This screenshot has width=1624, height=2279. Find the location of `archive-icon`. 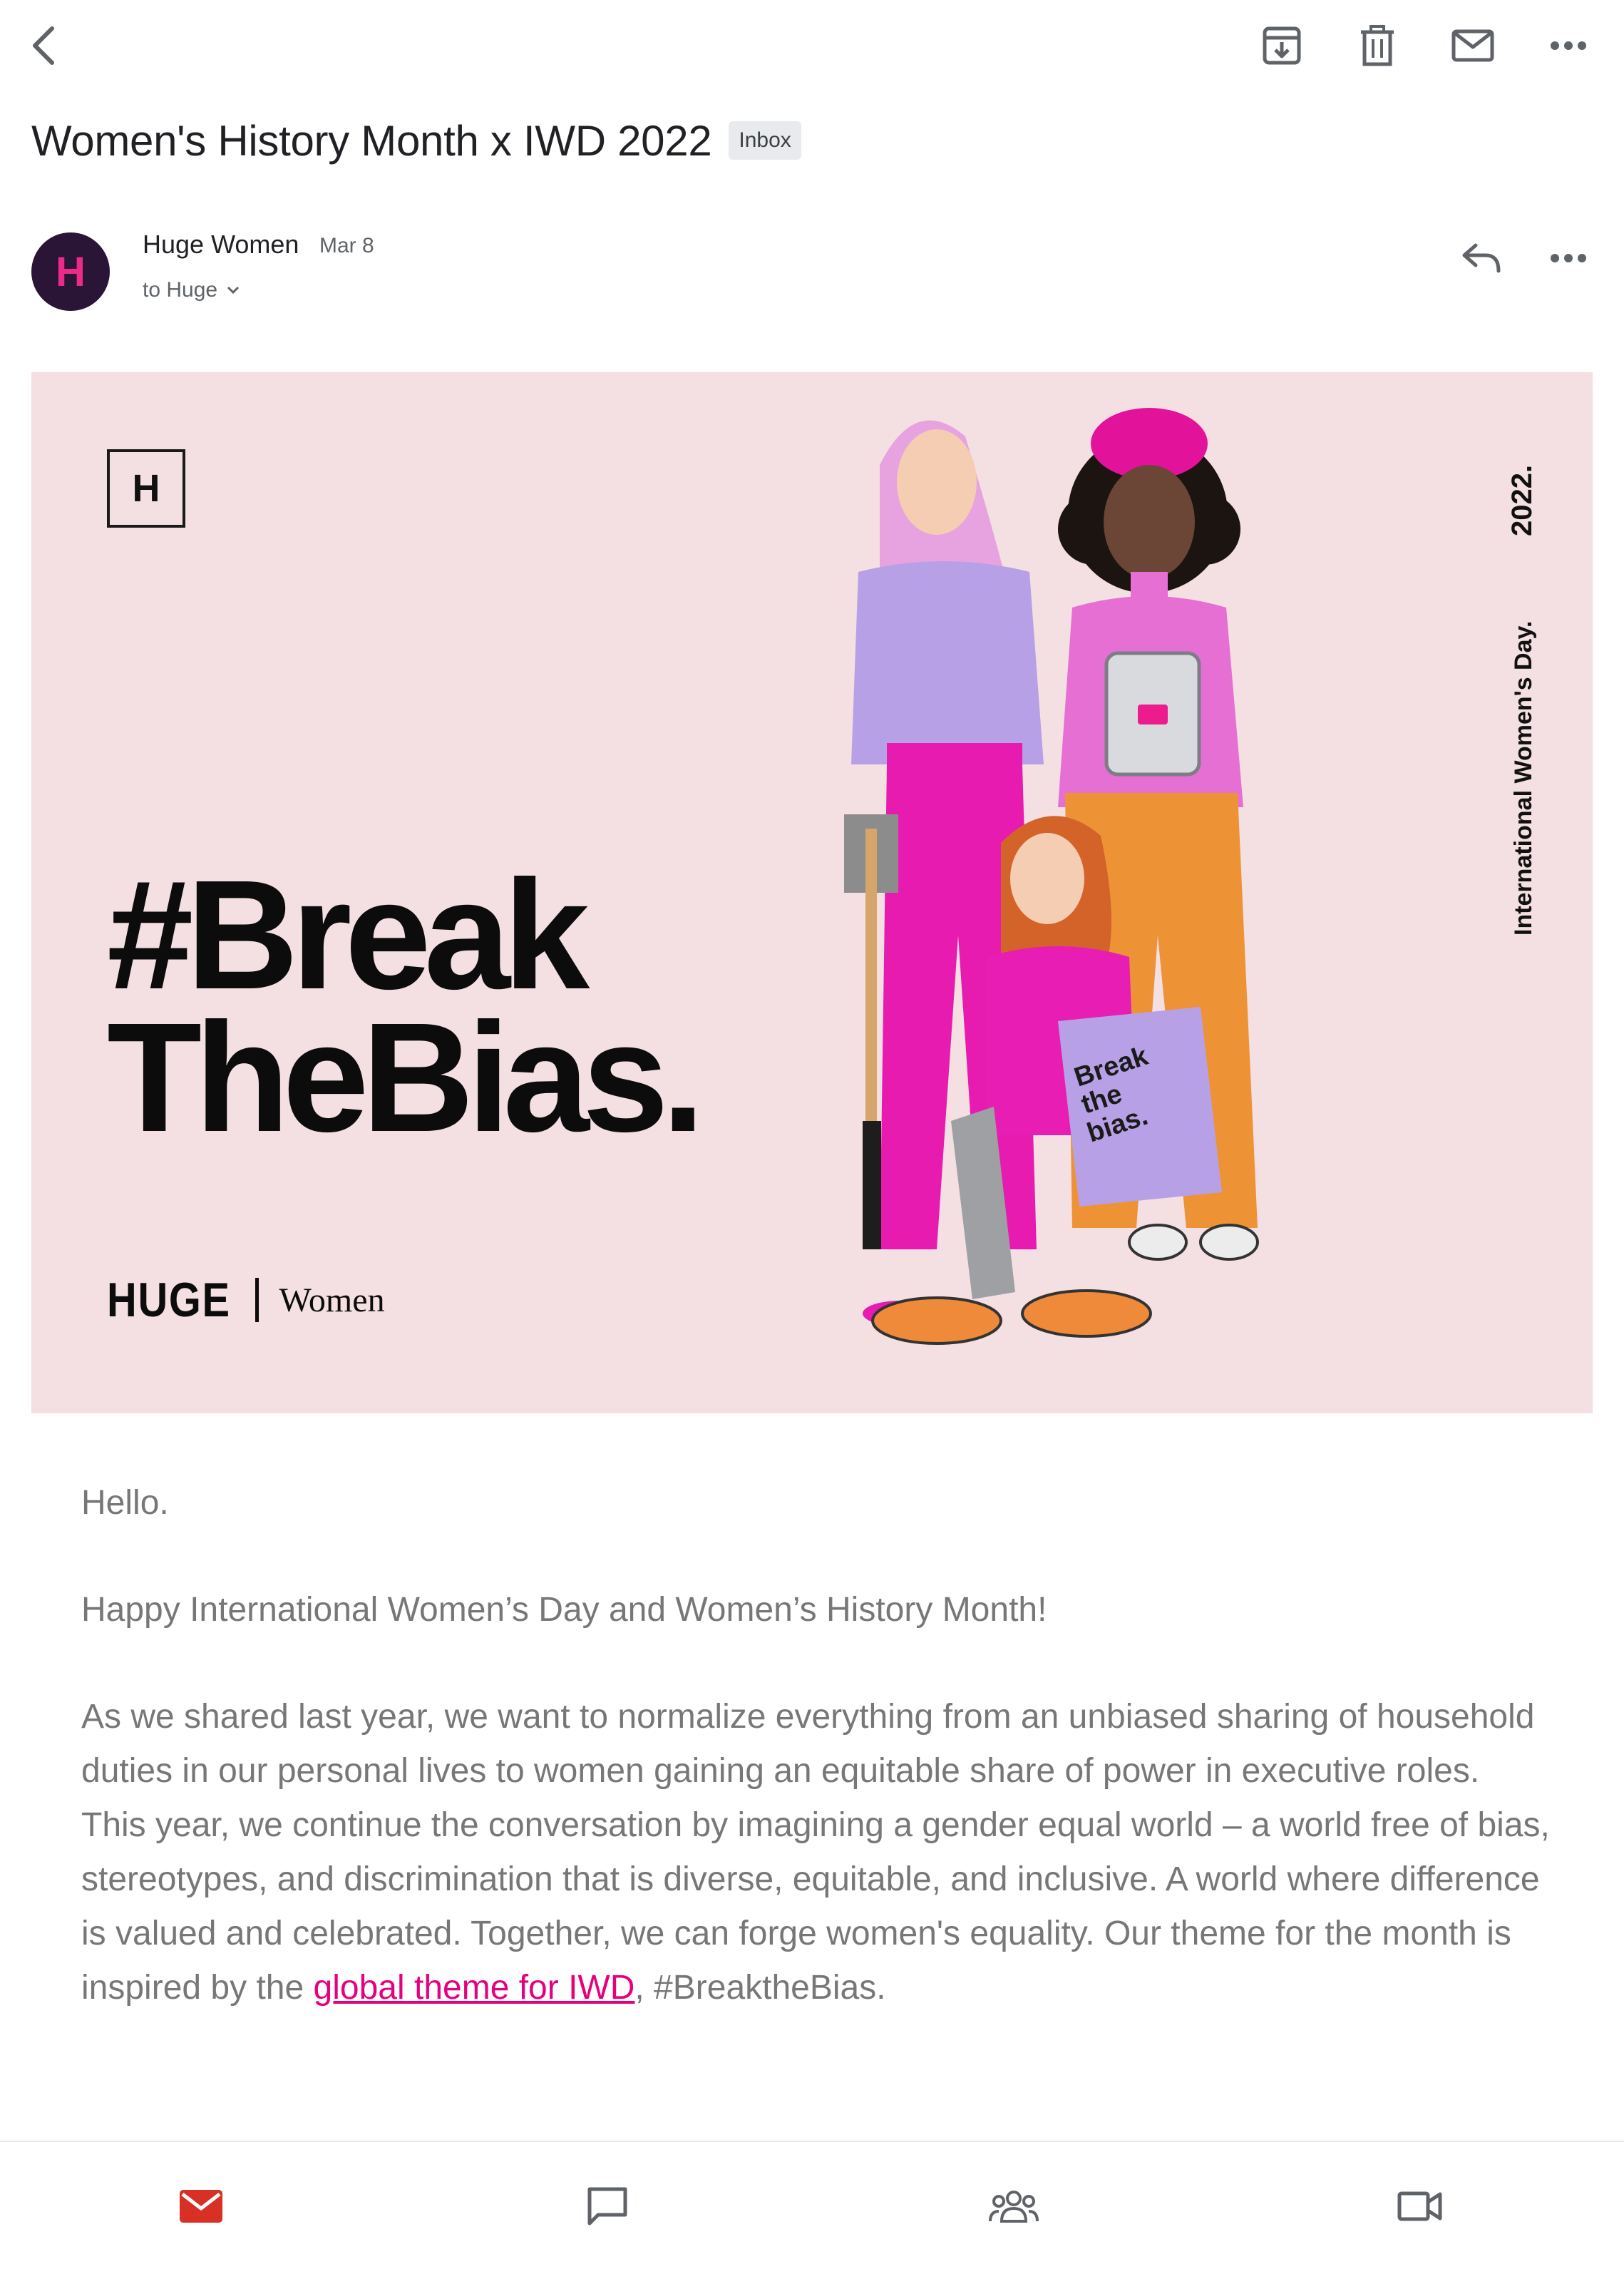

archive-icon is located at coordinates (1282, 45).